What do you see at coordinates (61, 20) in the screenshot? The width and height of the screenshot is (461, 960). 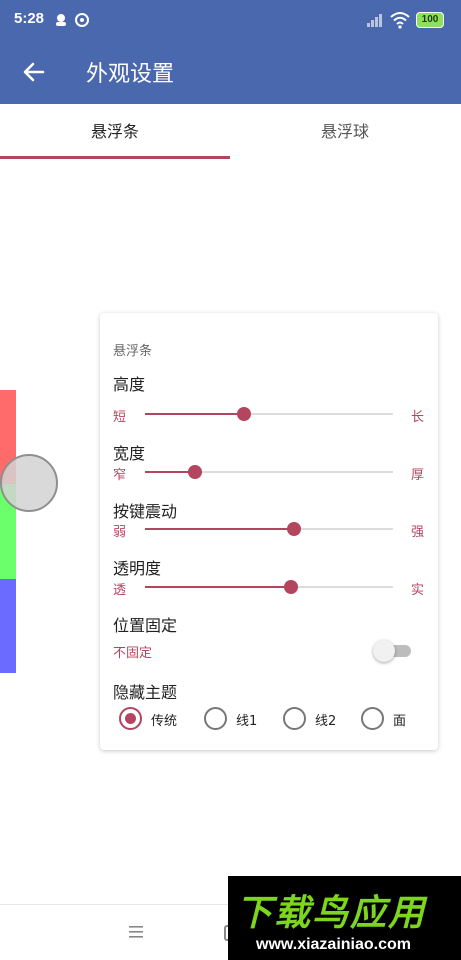 I see `notification-icon` at bounding box center [61, 20].